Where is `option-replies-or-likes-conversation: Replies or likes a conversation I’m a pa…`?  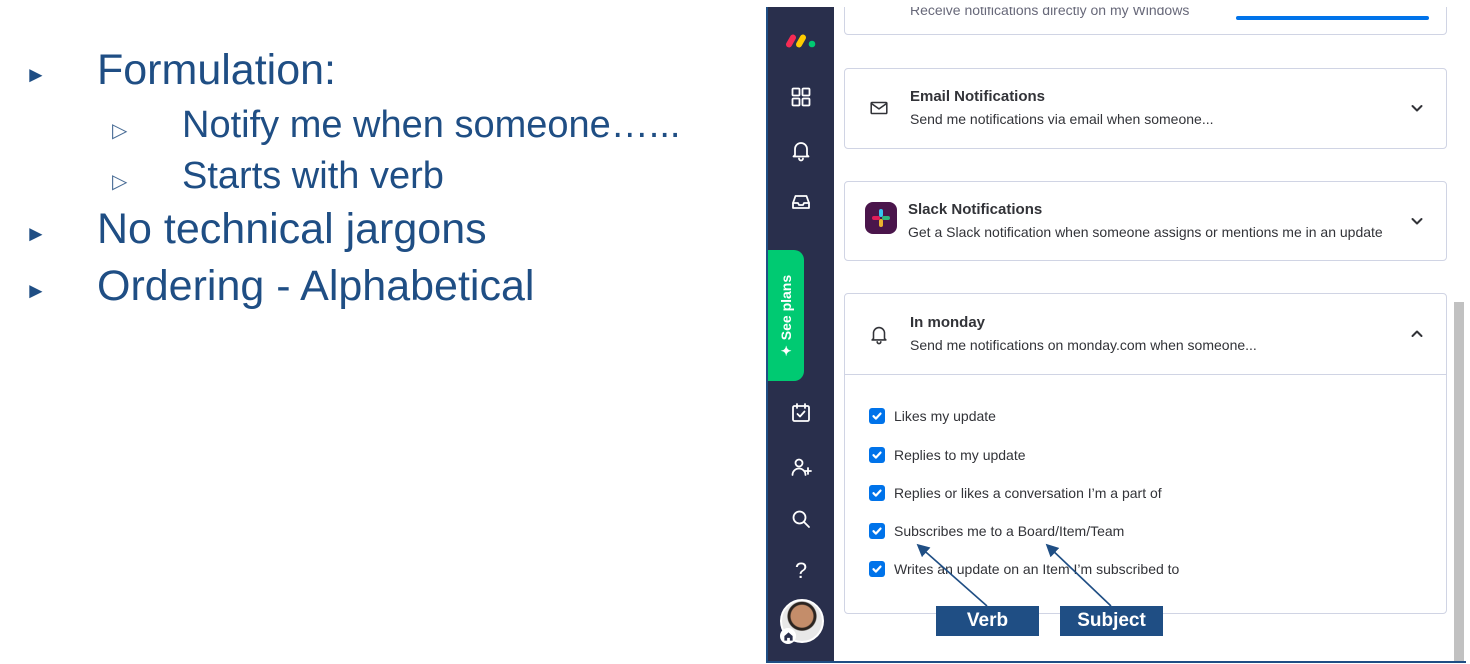 option-replies-or-likes-conversation: Replies or likes a conversation I’m a pa… is located at coordinates (1015, 493).